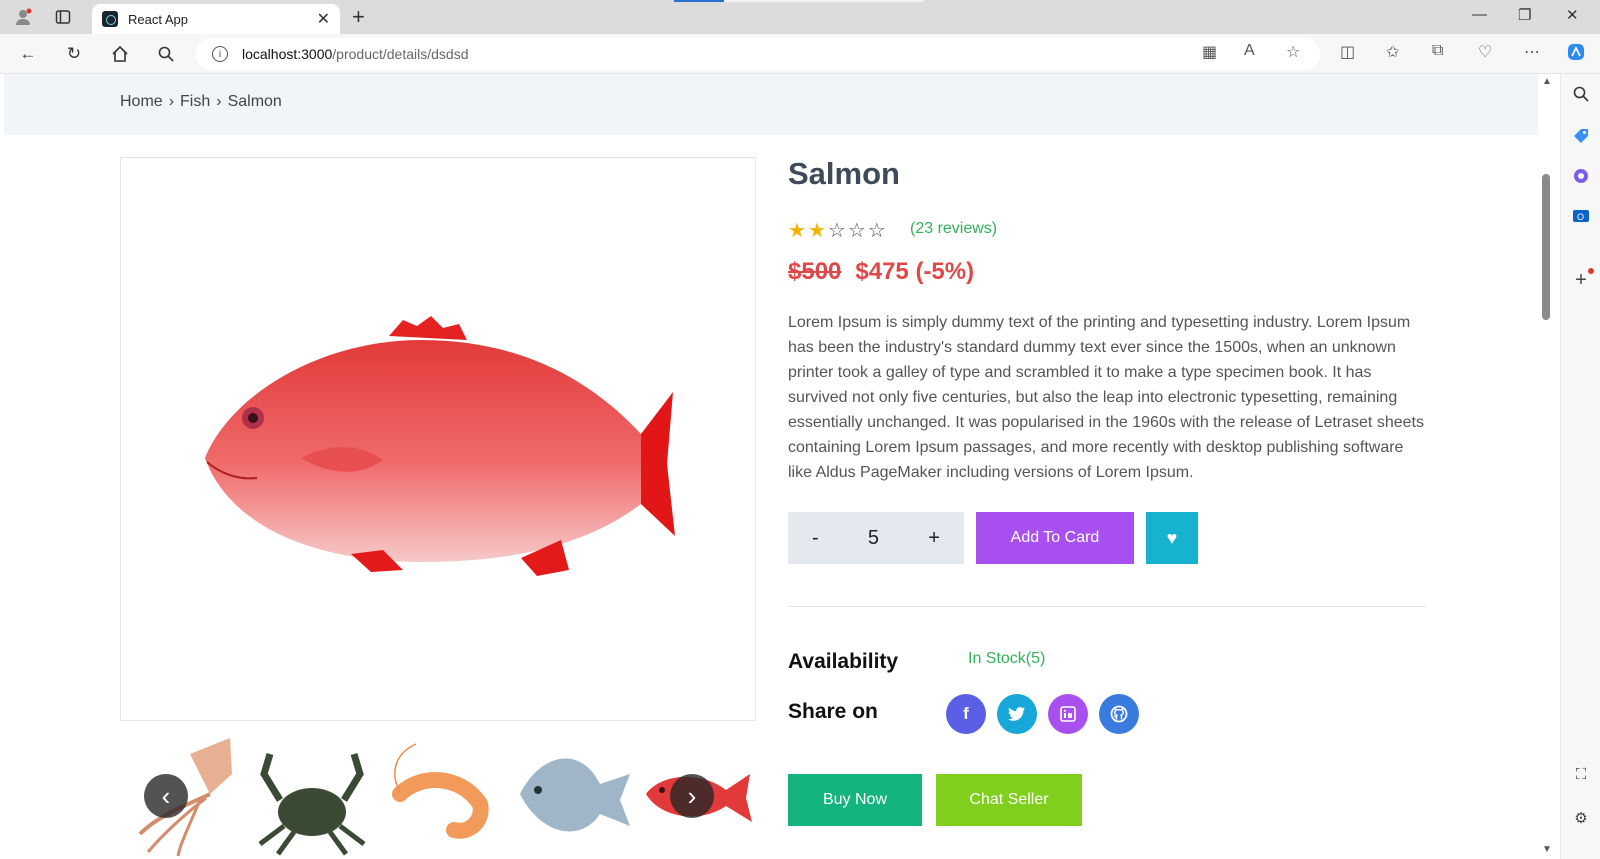  I want to click on github-icon, so click(1119, 714).